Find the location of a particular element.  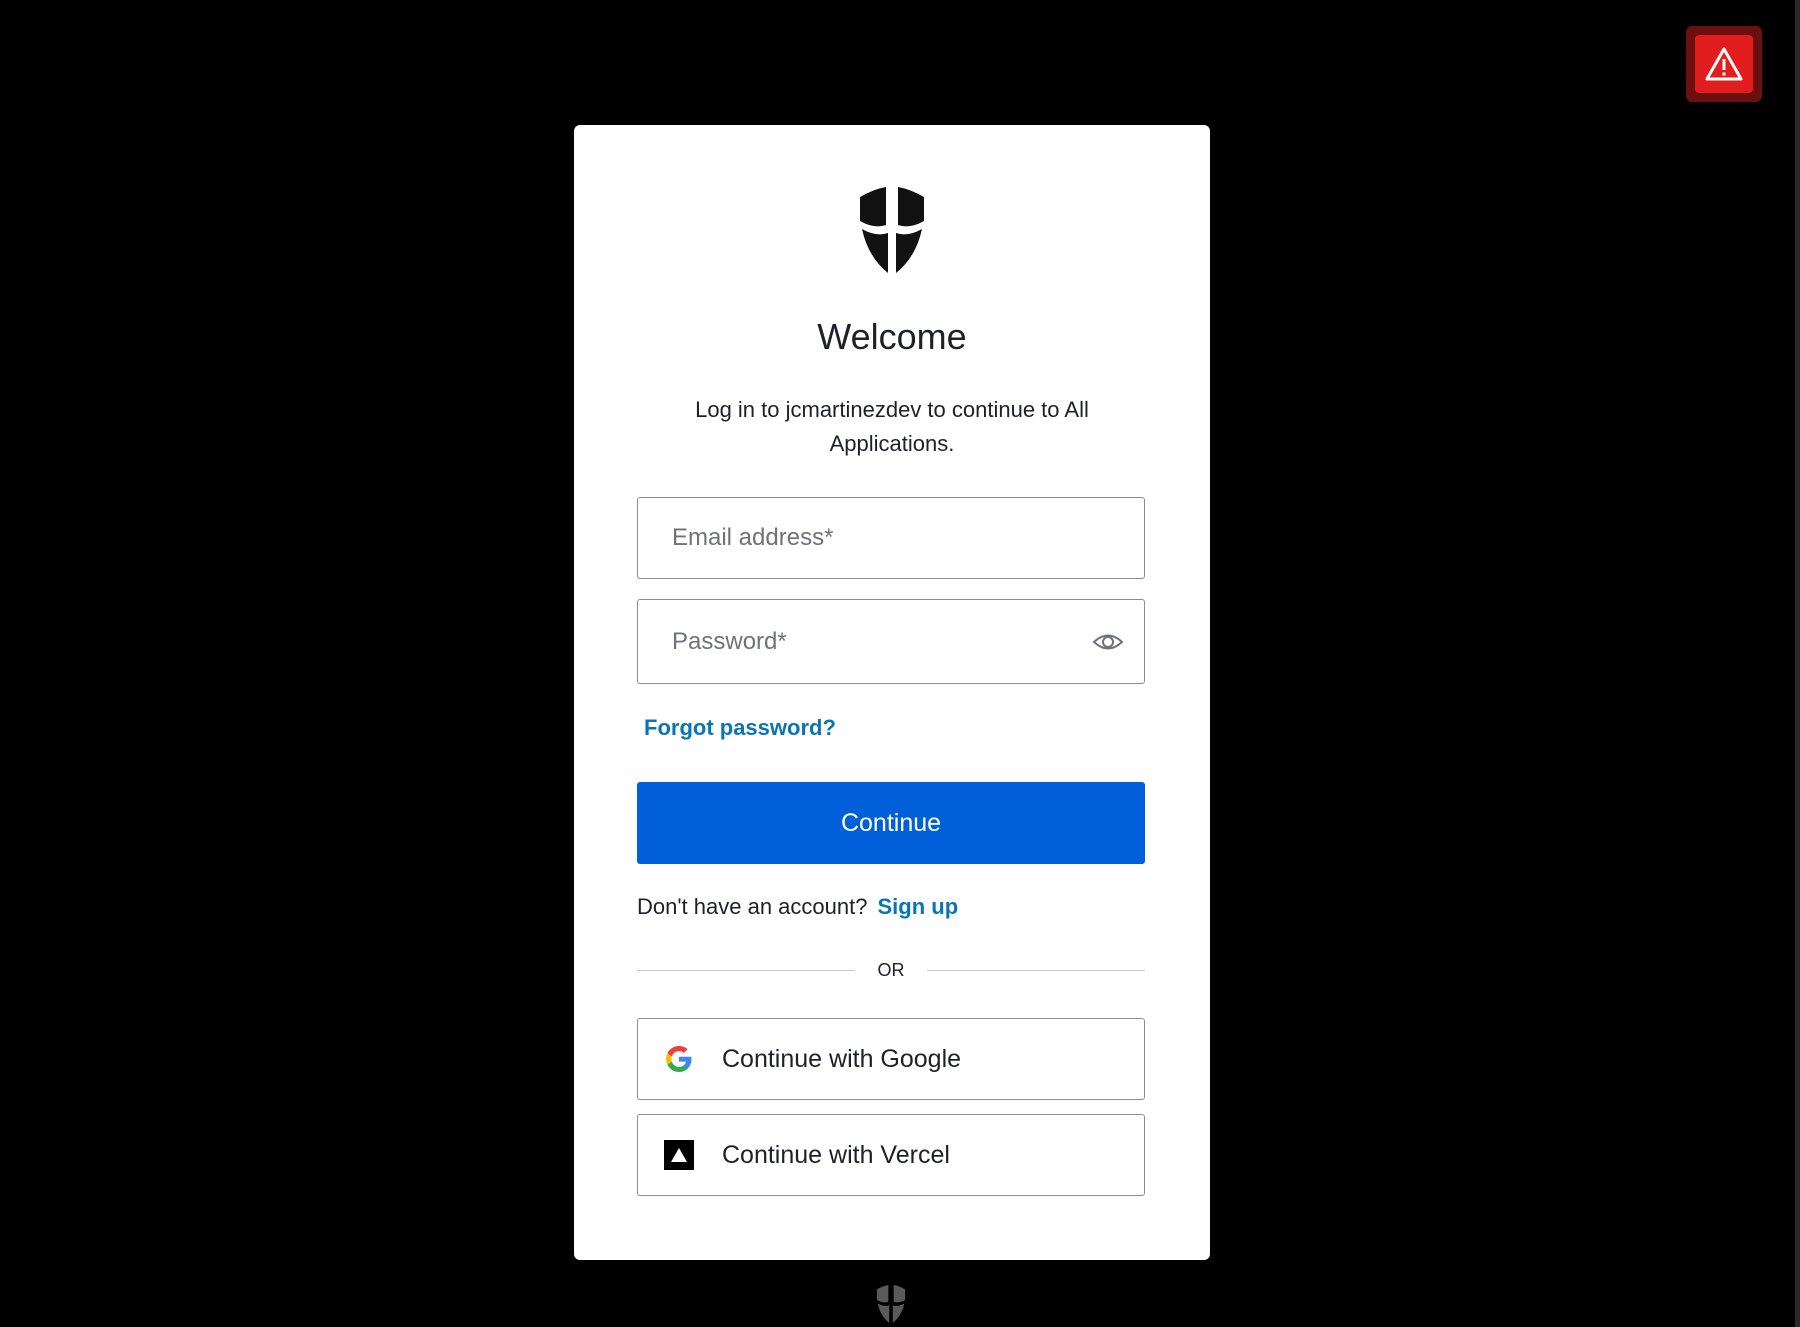

continue-with-google-button: Continue with Google is located at coordinates (891, 1059).